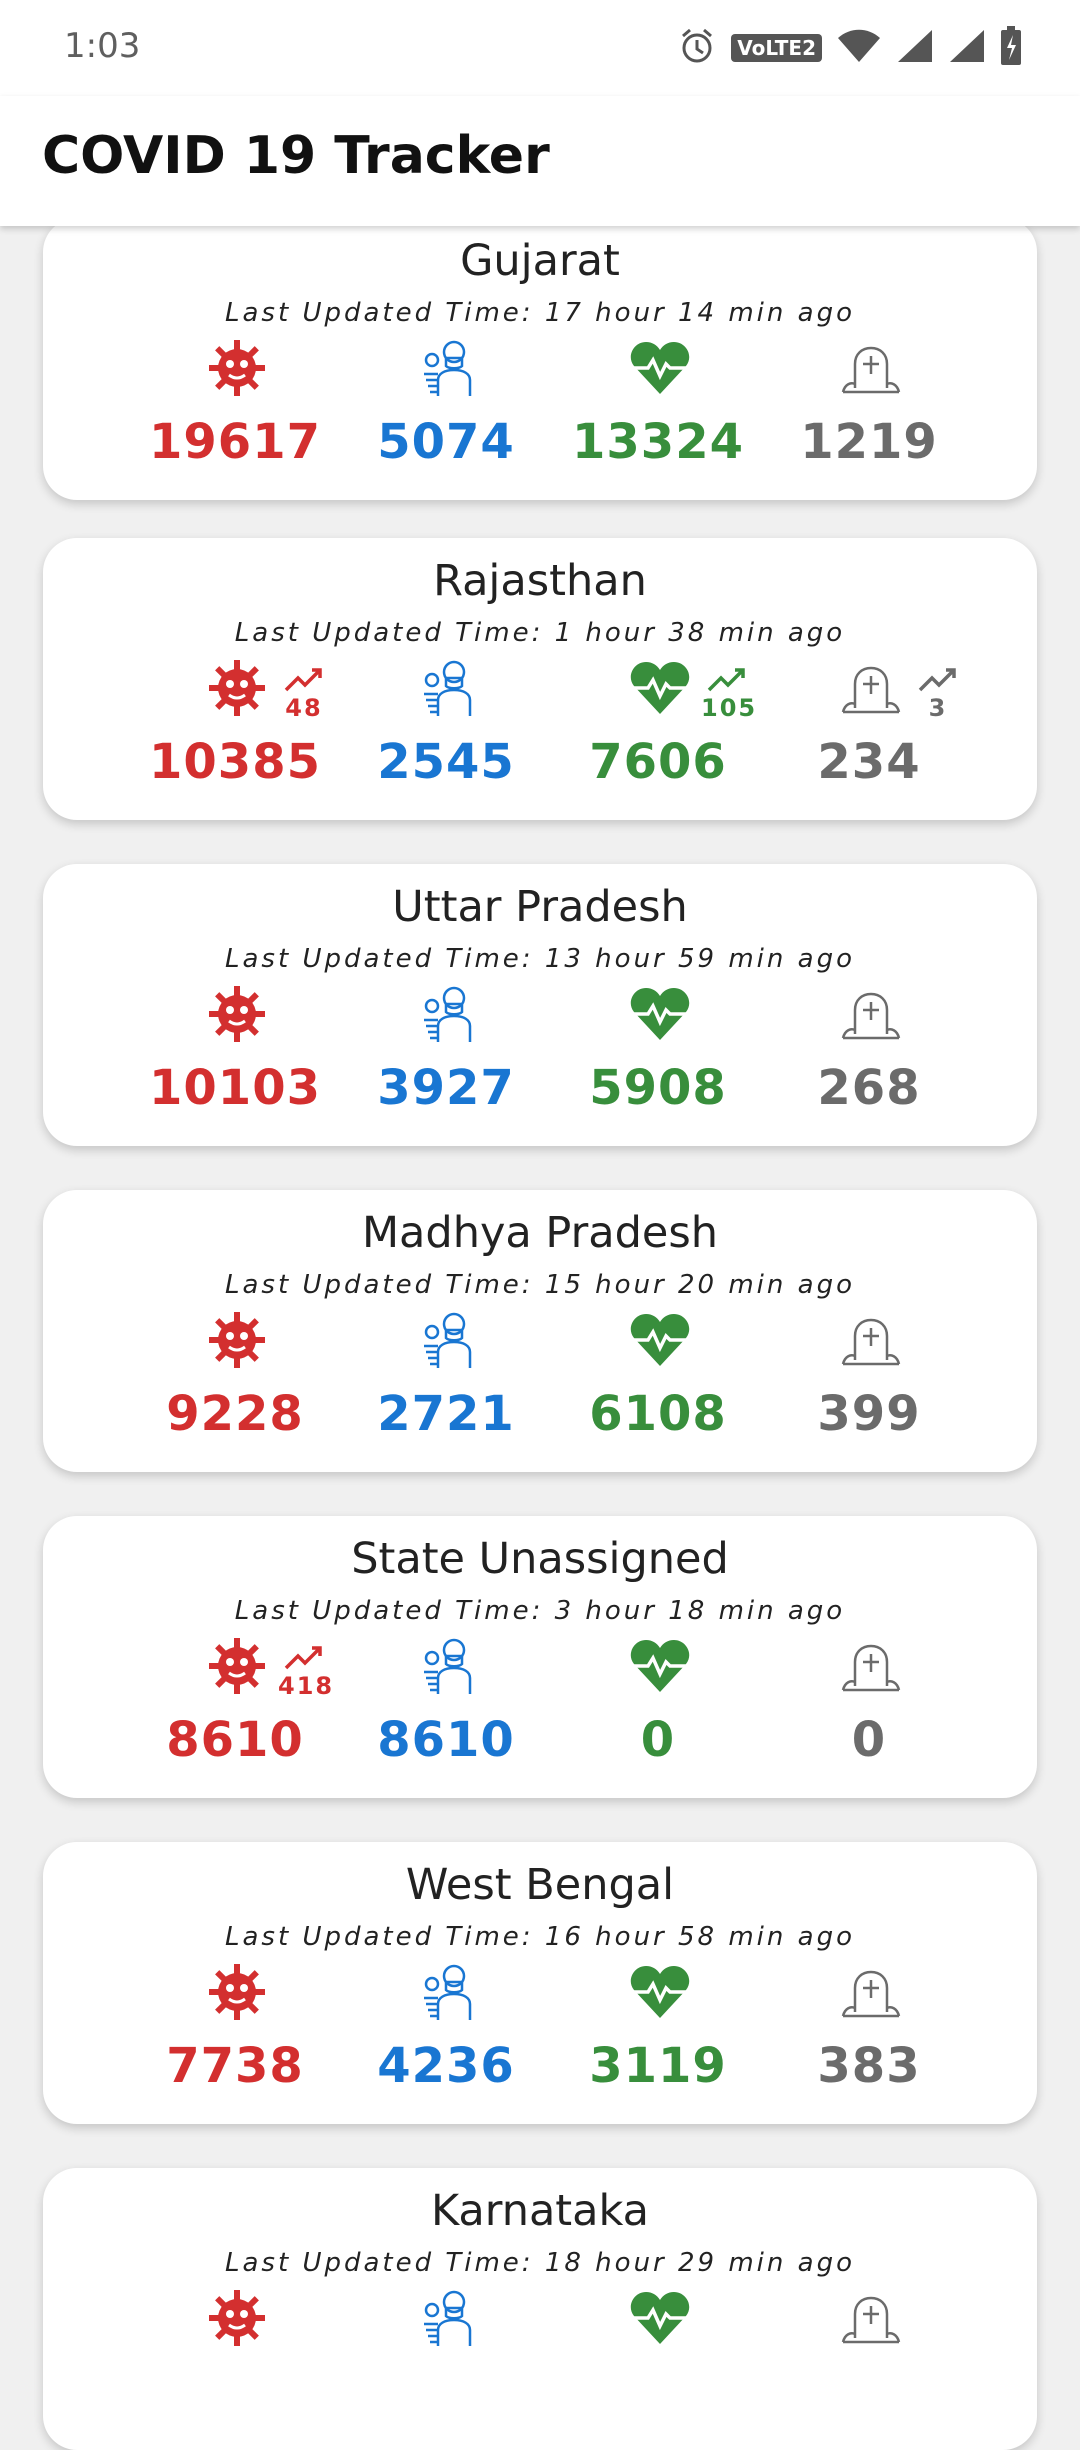 The width and height of the screenshot is (1080, 2450). I want to click on state-name: Uttar Pradesh, so click(540, 907).